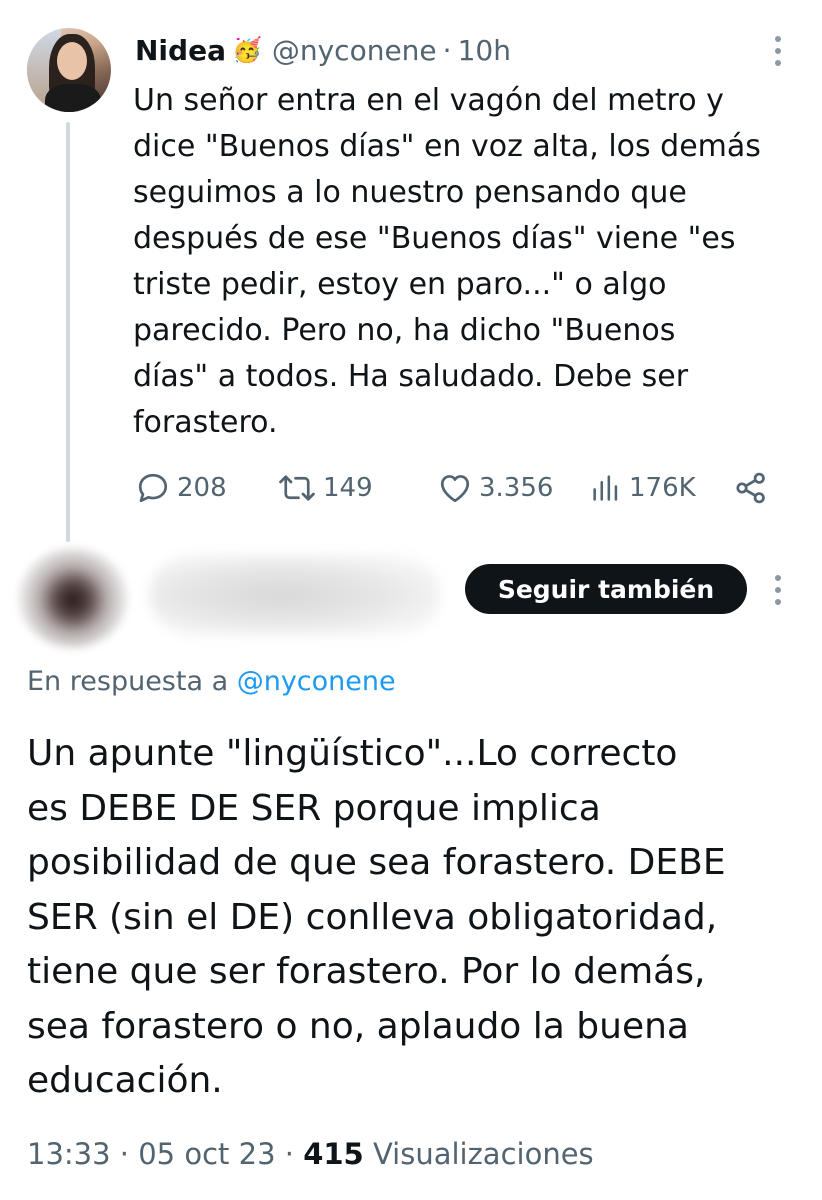 The width and height of the screenshot is (822, 1200). What do you see at coordinates (483, 1154) in the screenshot?
I see `views-label: Visualizaciones` at bounding box center [483, 1154].